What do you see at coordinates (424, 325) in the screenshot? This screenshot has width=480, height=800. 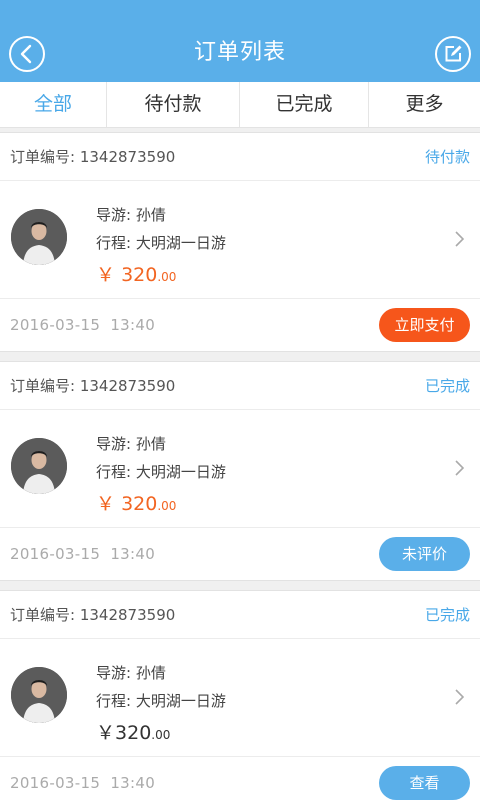 I see `pay-now-button: 立即支付` at bounding box center [424, 325].